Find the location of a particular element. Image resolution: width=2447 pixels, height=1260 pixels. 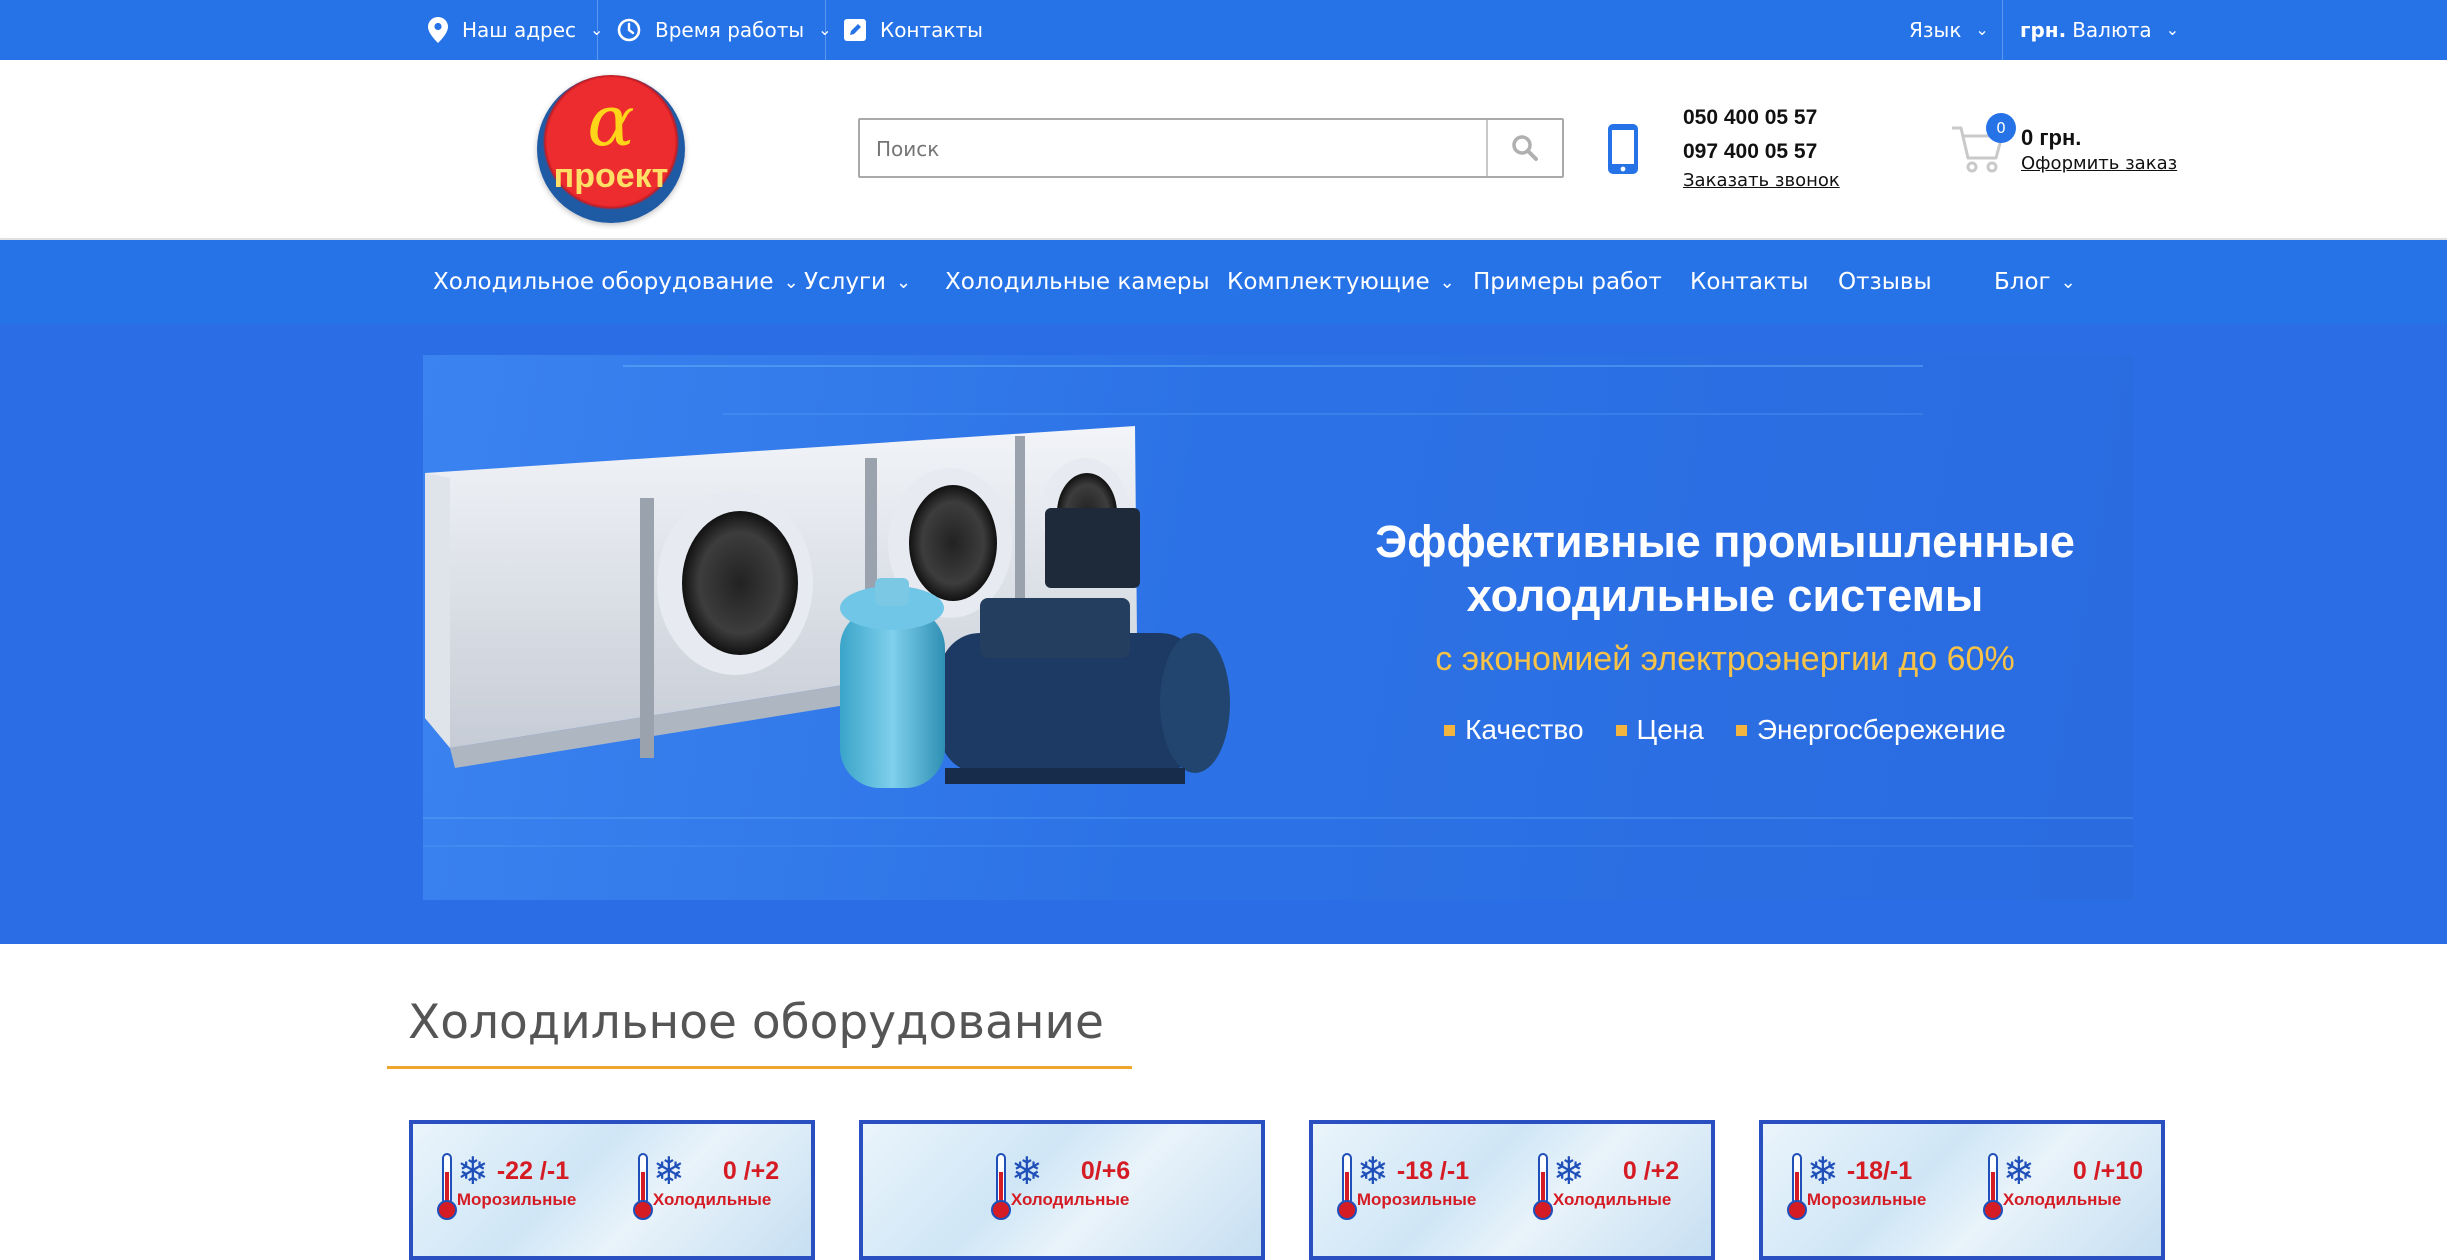

temp-range: 0/+6 is located at coordinates (1105, 1171).